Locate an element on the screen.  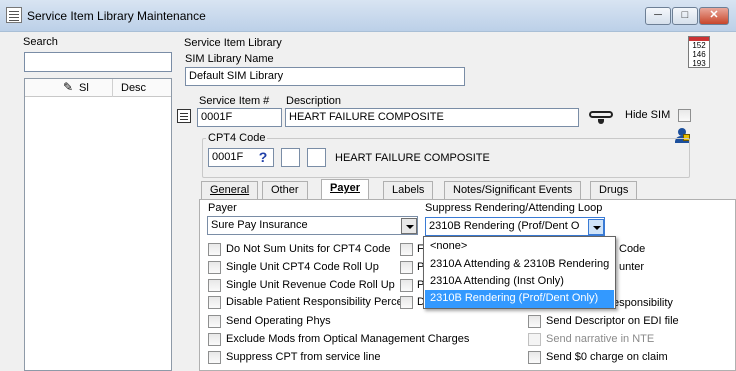
maximize-button: □ is located at coordinates (685, 16).